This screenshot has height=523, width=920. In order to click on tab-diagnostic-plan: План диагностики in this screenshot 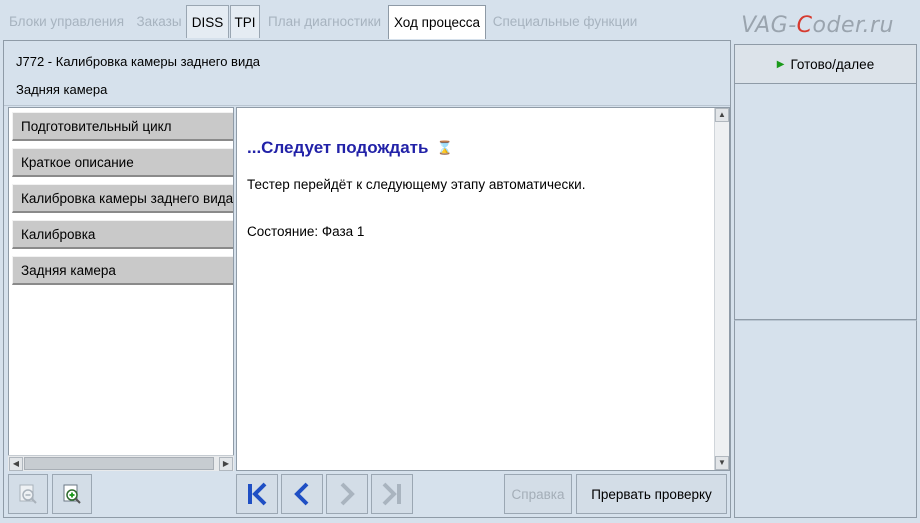, I will do `click(324, 21)`.